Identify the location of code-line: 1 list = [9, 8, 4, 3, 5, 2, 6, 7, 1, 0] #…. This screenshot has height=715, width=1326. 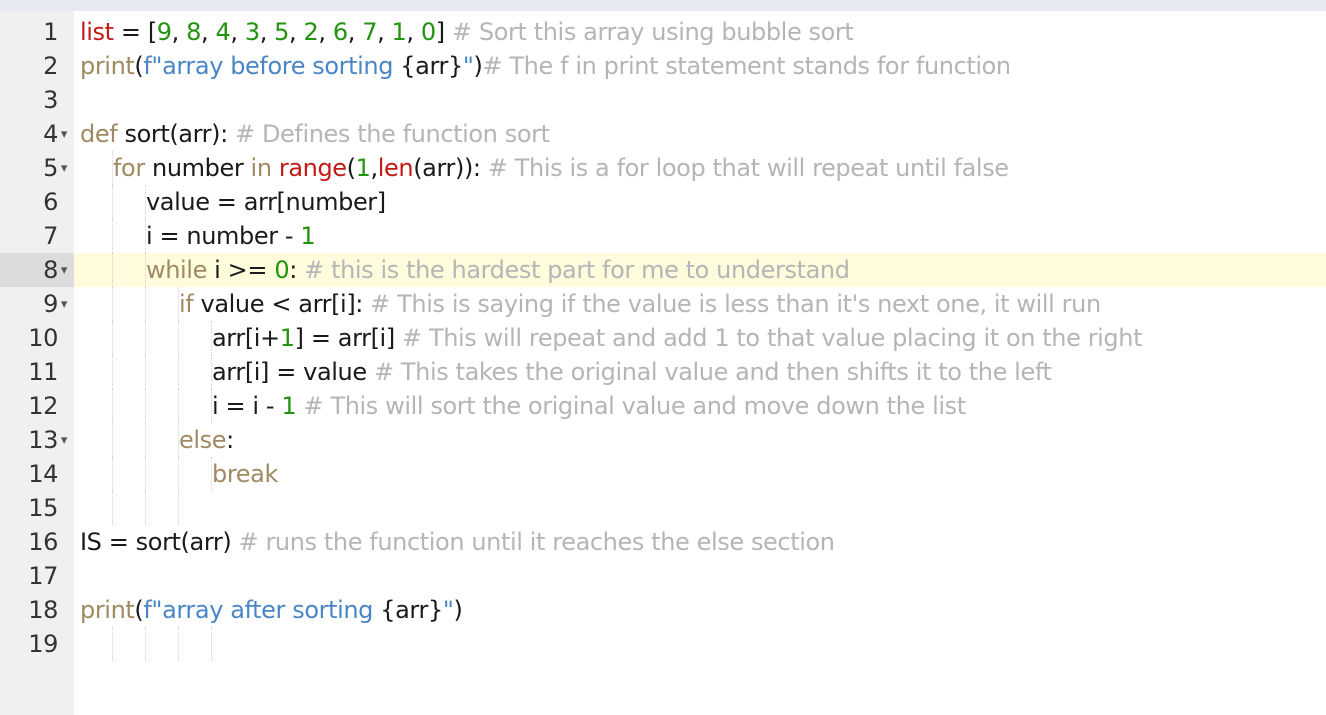
(663, 32).